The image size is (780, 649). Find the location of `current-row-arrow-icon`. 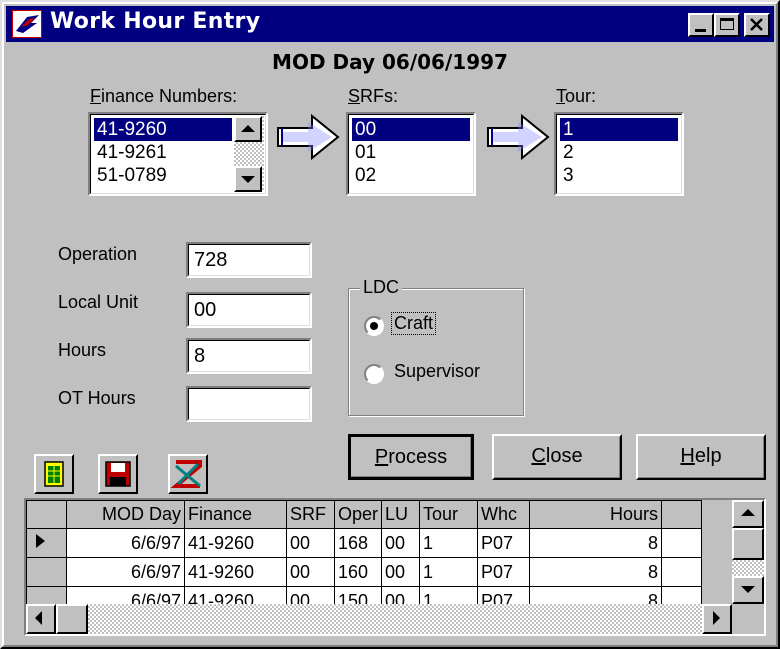

current-row-arrow-icon is located at coordinates (40, 540).